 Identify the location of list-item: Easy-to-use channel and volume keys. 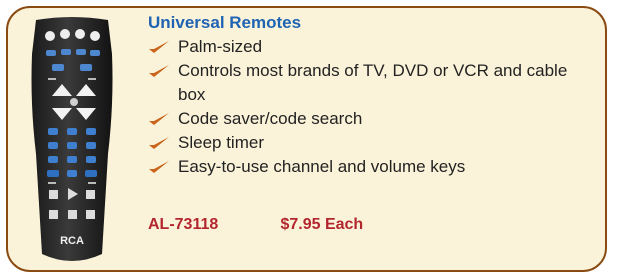
(368, 167).